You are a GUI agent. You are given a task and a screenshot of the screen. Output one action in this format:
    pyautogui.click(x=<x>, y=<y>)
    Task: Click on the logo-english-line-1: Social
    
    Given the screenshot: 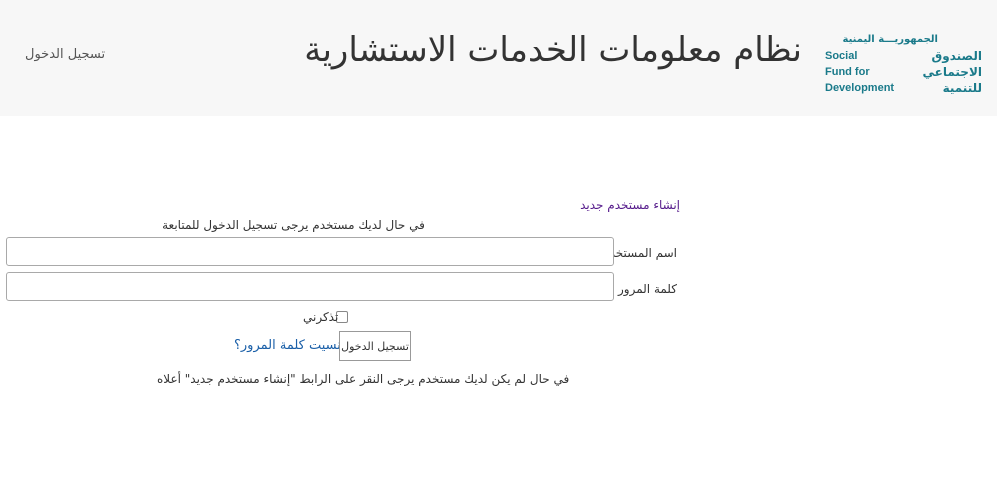 What is the action you would take?
    pyautogui.click(x=841, y=56)
    